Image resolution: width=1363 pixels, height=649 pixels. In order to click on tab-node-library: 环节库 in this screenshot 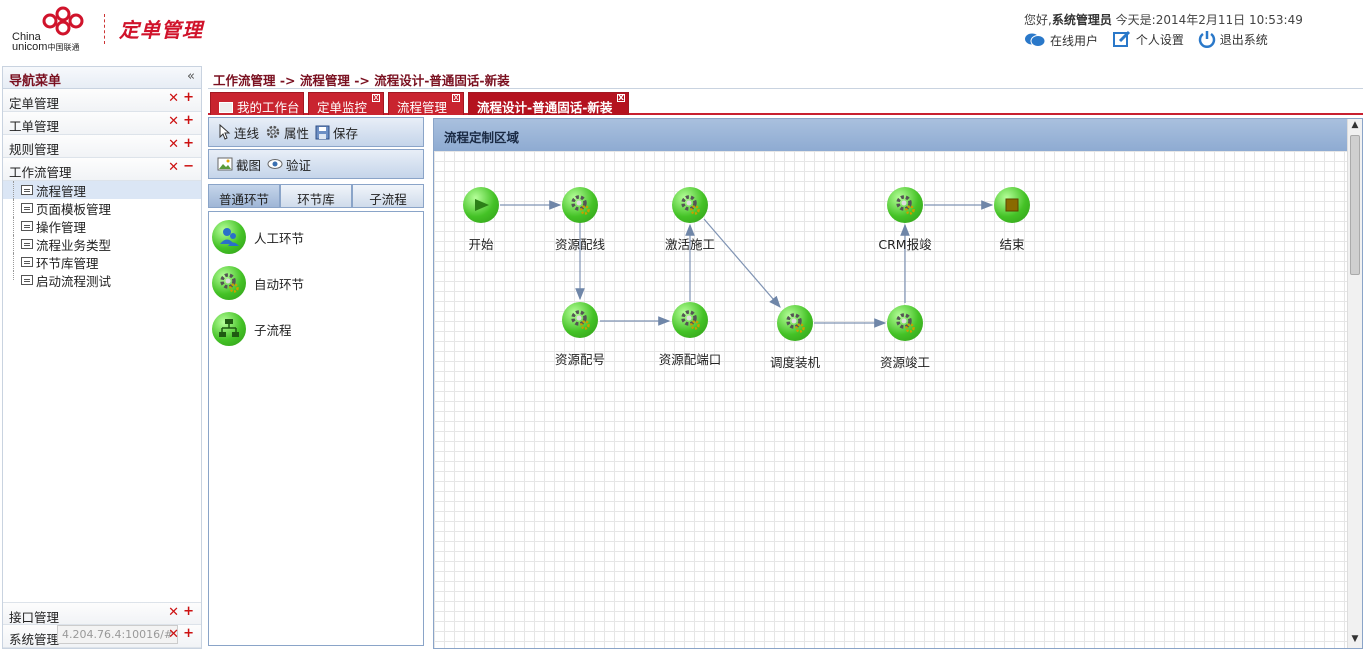, I will do `click(316, 196)`.